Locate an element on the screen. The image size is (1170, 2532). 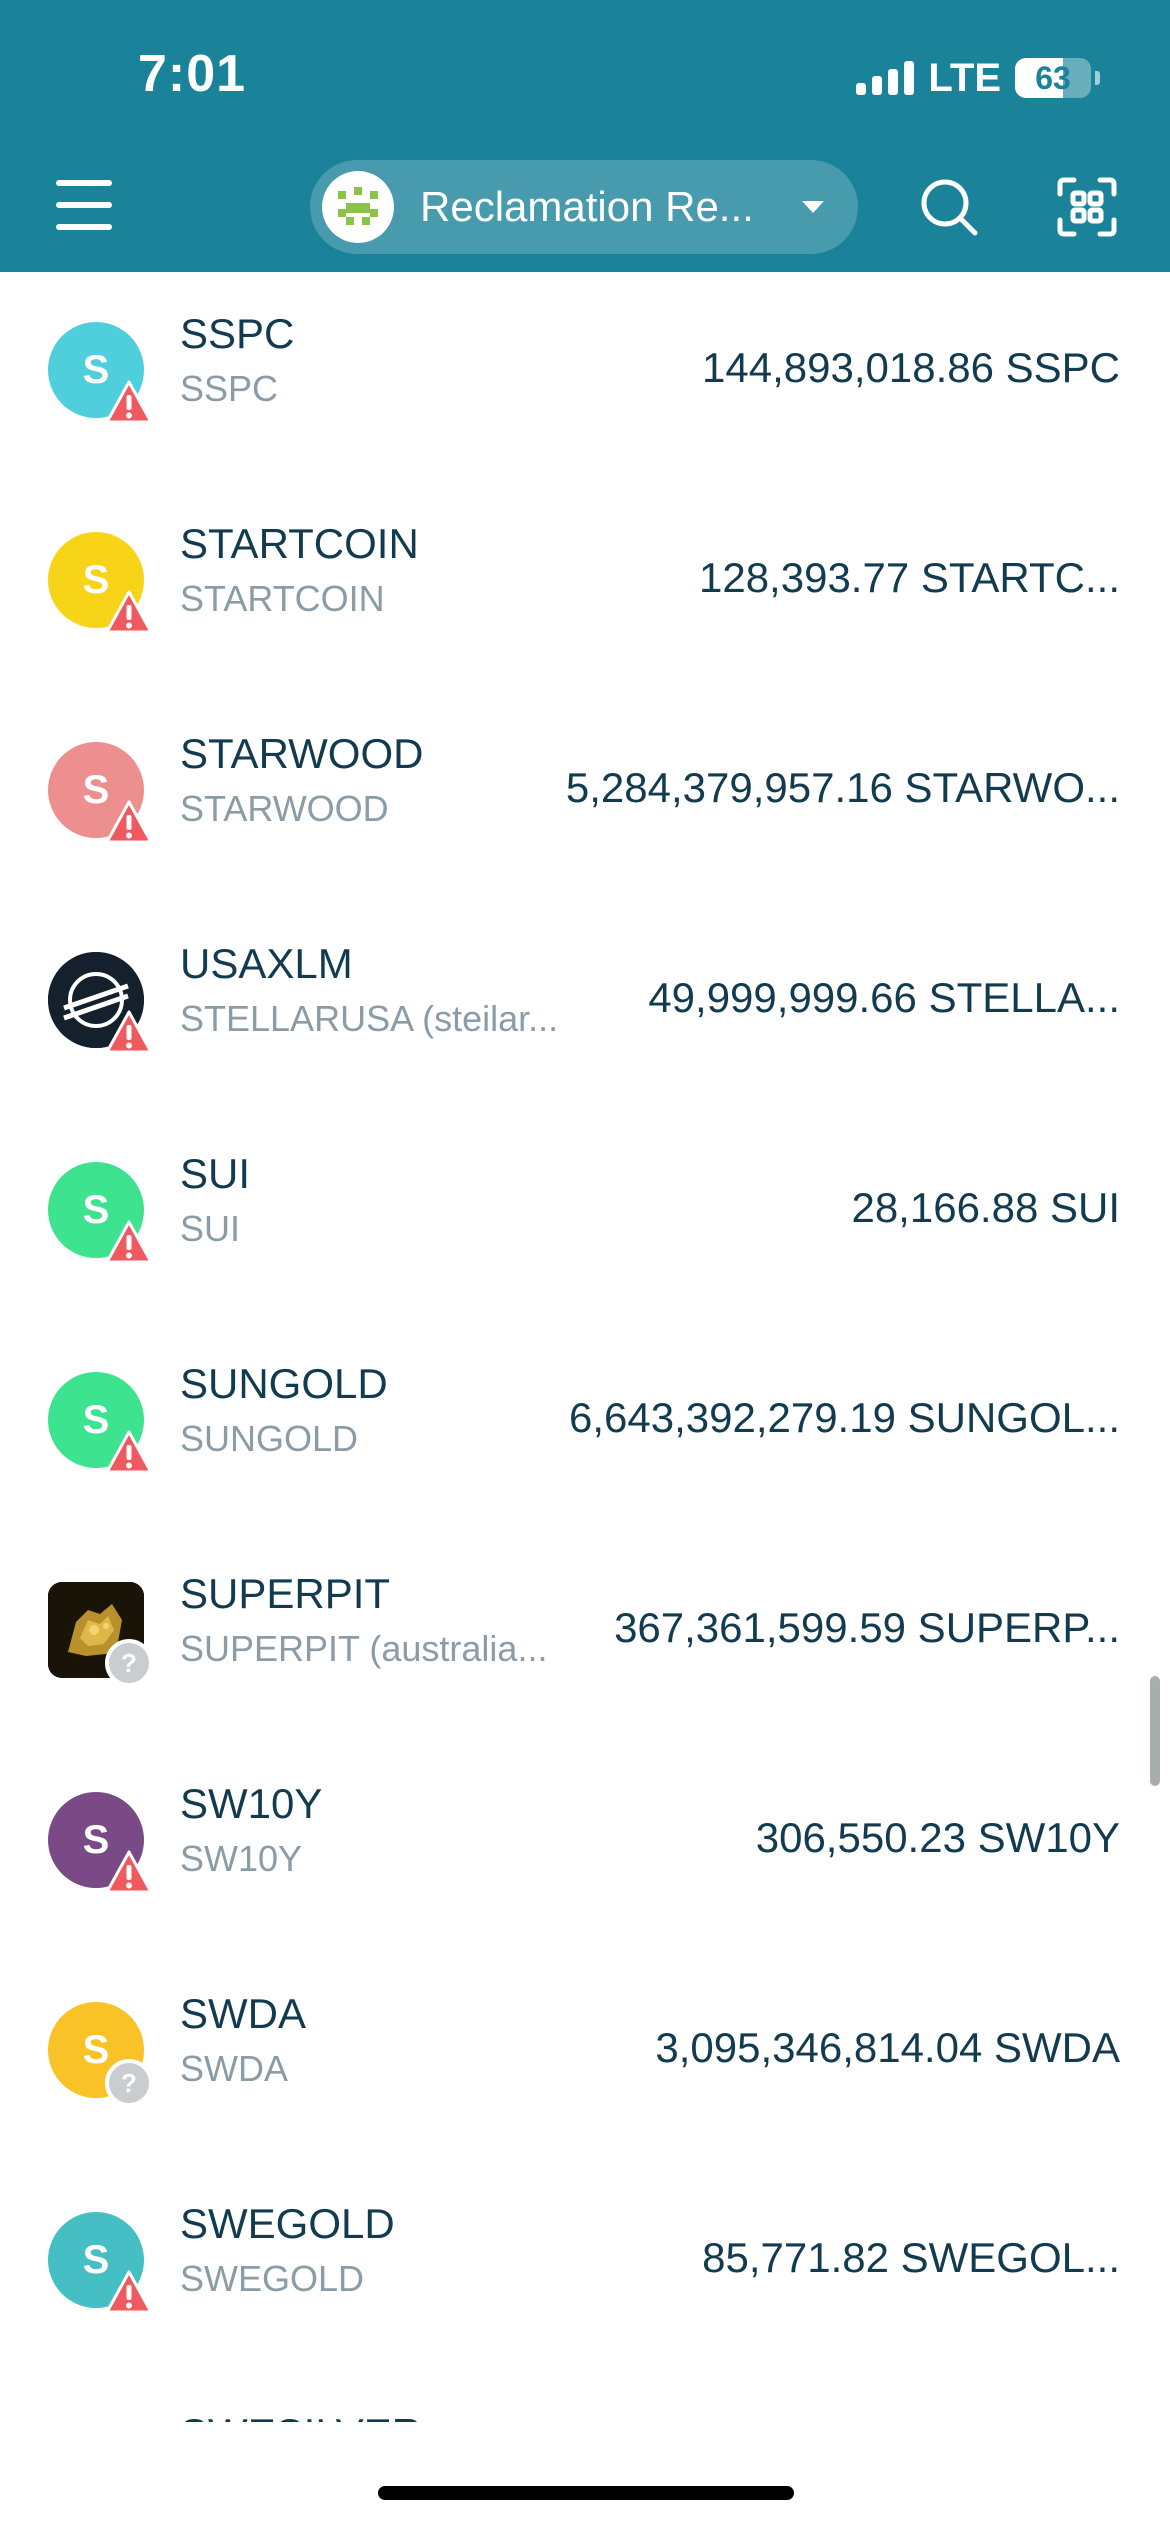
chevron-down-icon is located at coordinates (813, 207).